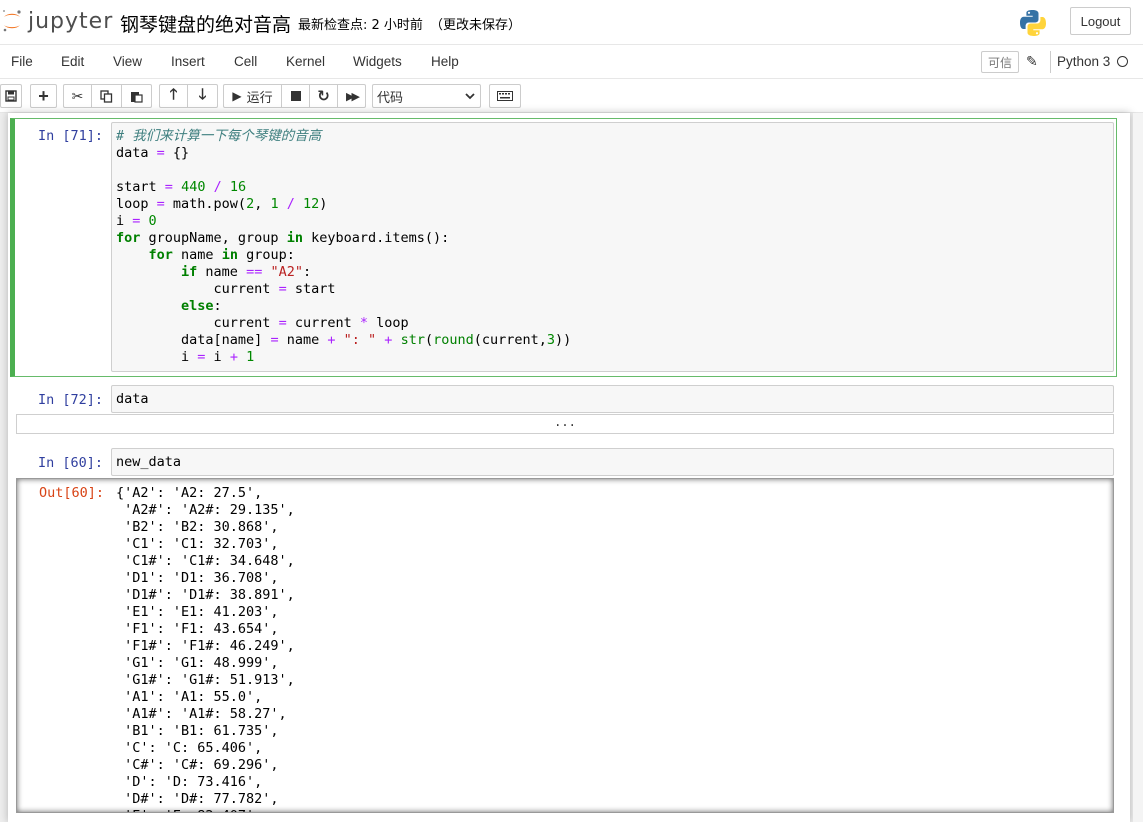  What do you see at coordinates (360, 25) in the screenshot?
I see `checkpoint-status: 最新检查点: 2 小时前` at bounding box center [360, 25].